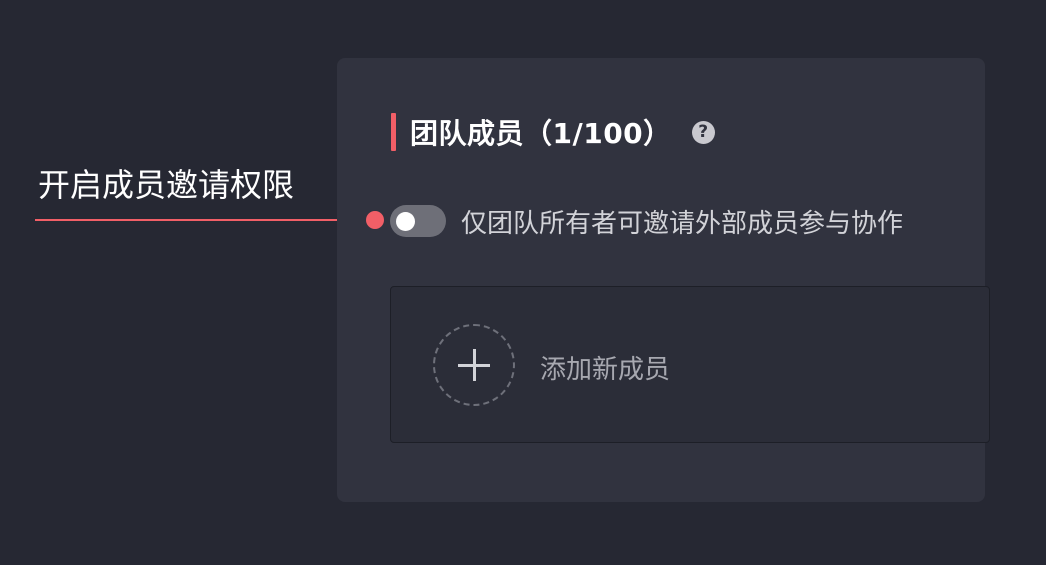  What do you see at coordinates (703, 132) in the screenshot?
I see `help-icon: ?` at bounding box center [703, 132].